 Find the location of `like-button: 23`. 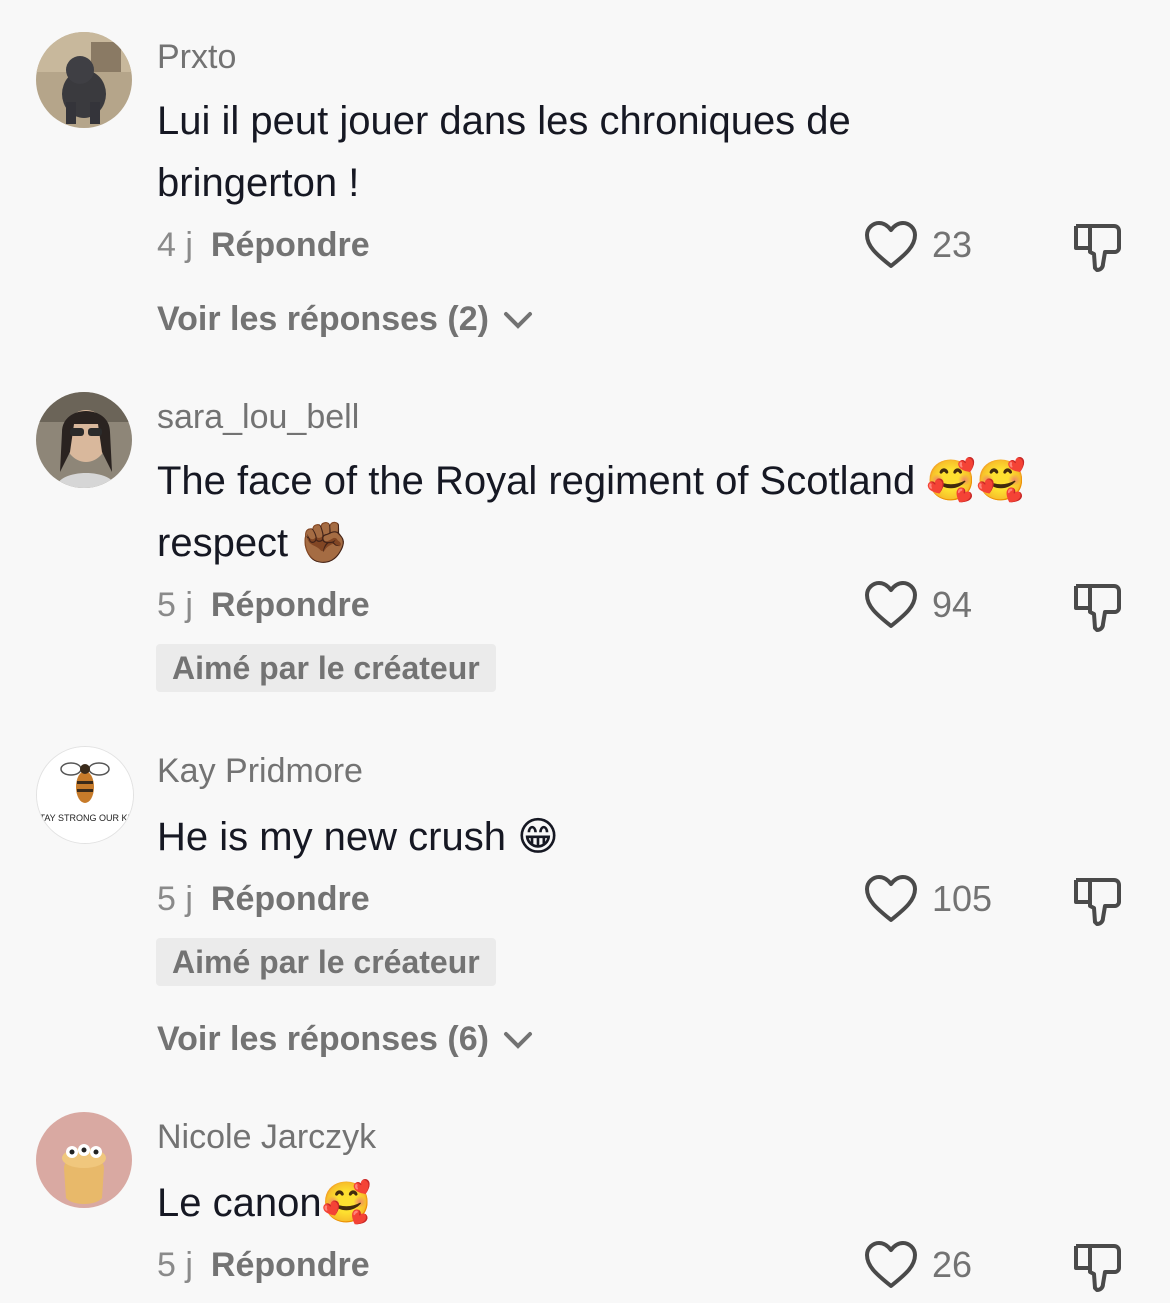

like-button: 23 is located at coordinates (918, 245).